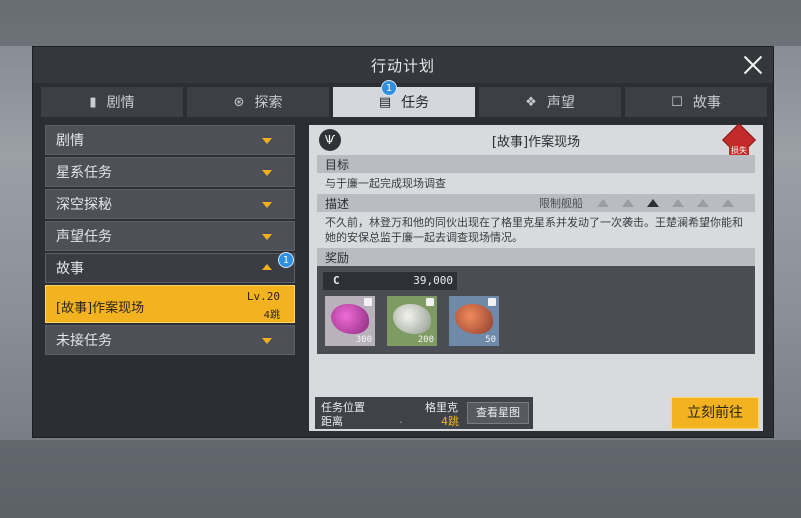  I want to click on category-galaxy-missions: 星系任务, so click(170, 172).